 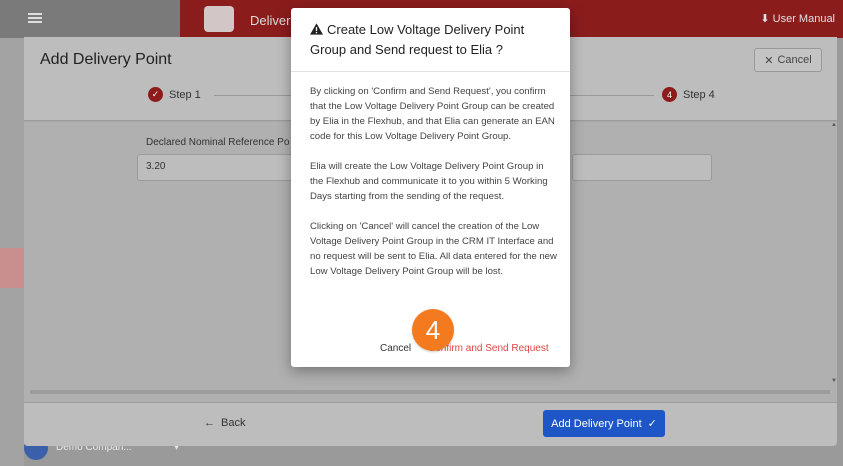 I want to click on step-annotation-badge: 4, so click(x=433, y=330).